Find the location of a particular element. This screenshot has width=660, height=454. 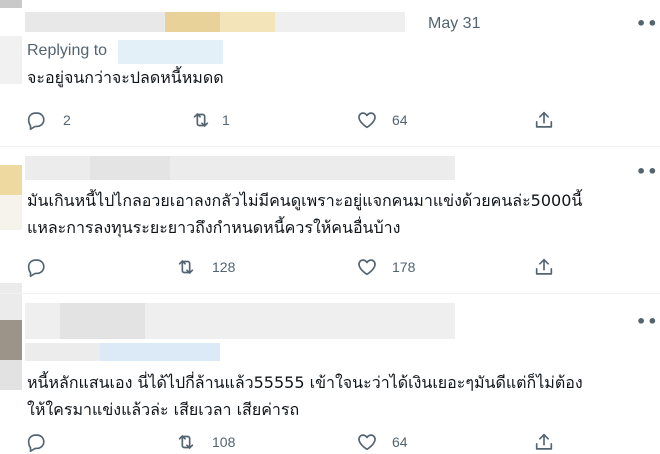

retweet-count: 128 is located at coordinates (224, 267).